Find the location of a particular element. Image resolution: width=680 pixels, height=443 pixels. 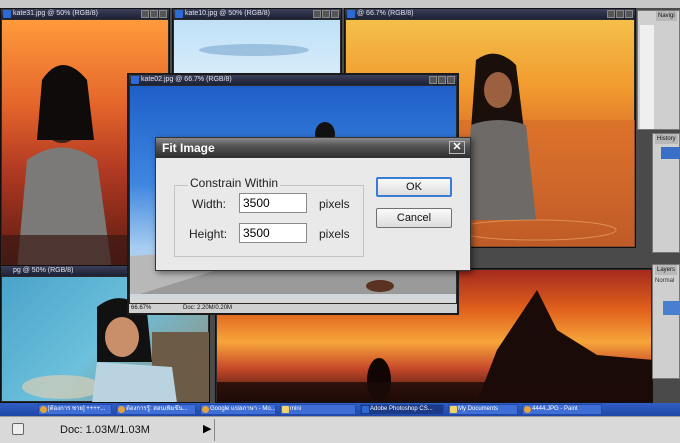

sky-photo is located at coordinates (254, 50).